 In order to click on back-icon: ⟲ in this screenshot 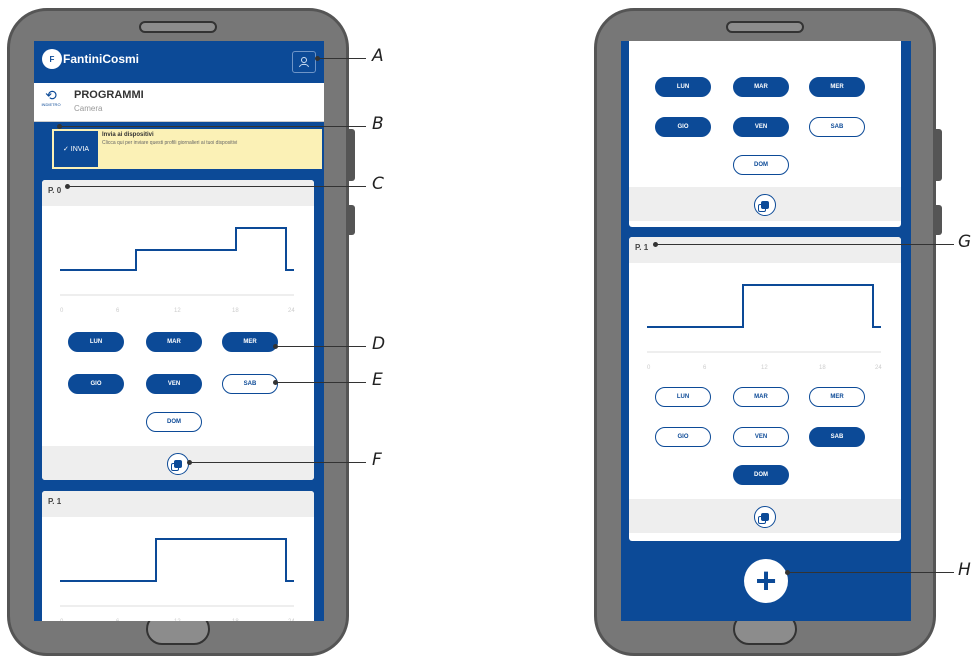, I will do `click(51, 95)`.